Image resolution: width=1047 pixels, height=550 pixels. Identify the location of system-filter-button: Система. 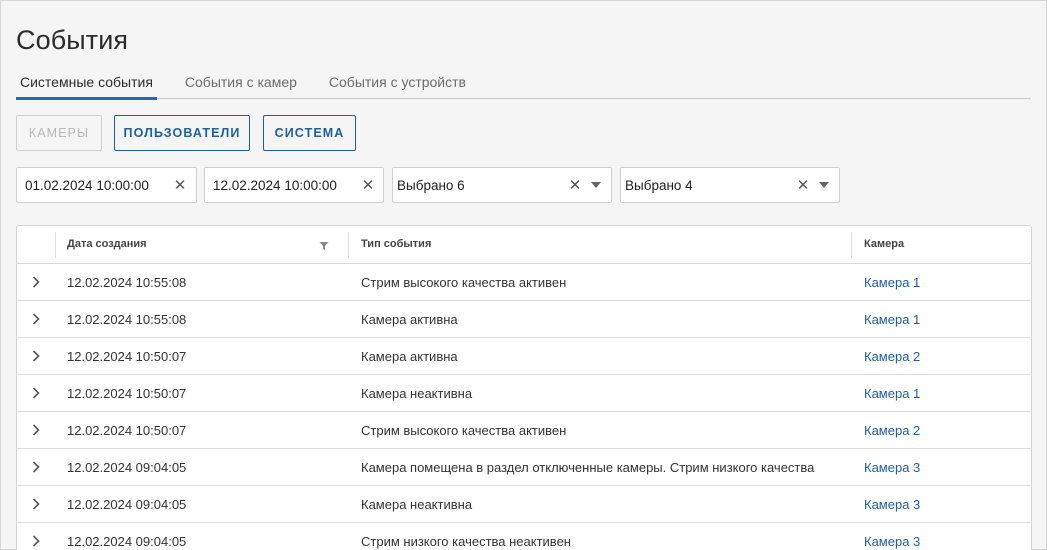
(309, 133).